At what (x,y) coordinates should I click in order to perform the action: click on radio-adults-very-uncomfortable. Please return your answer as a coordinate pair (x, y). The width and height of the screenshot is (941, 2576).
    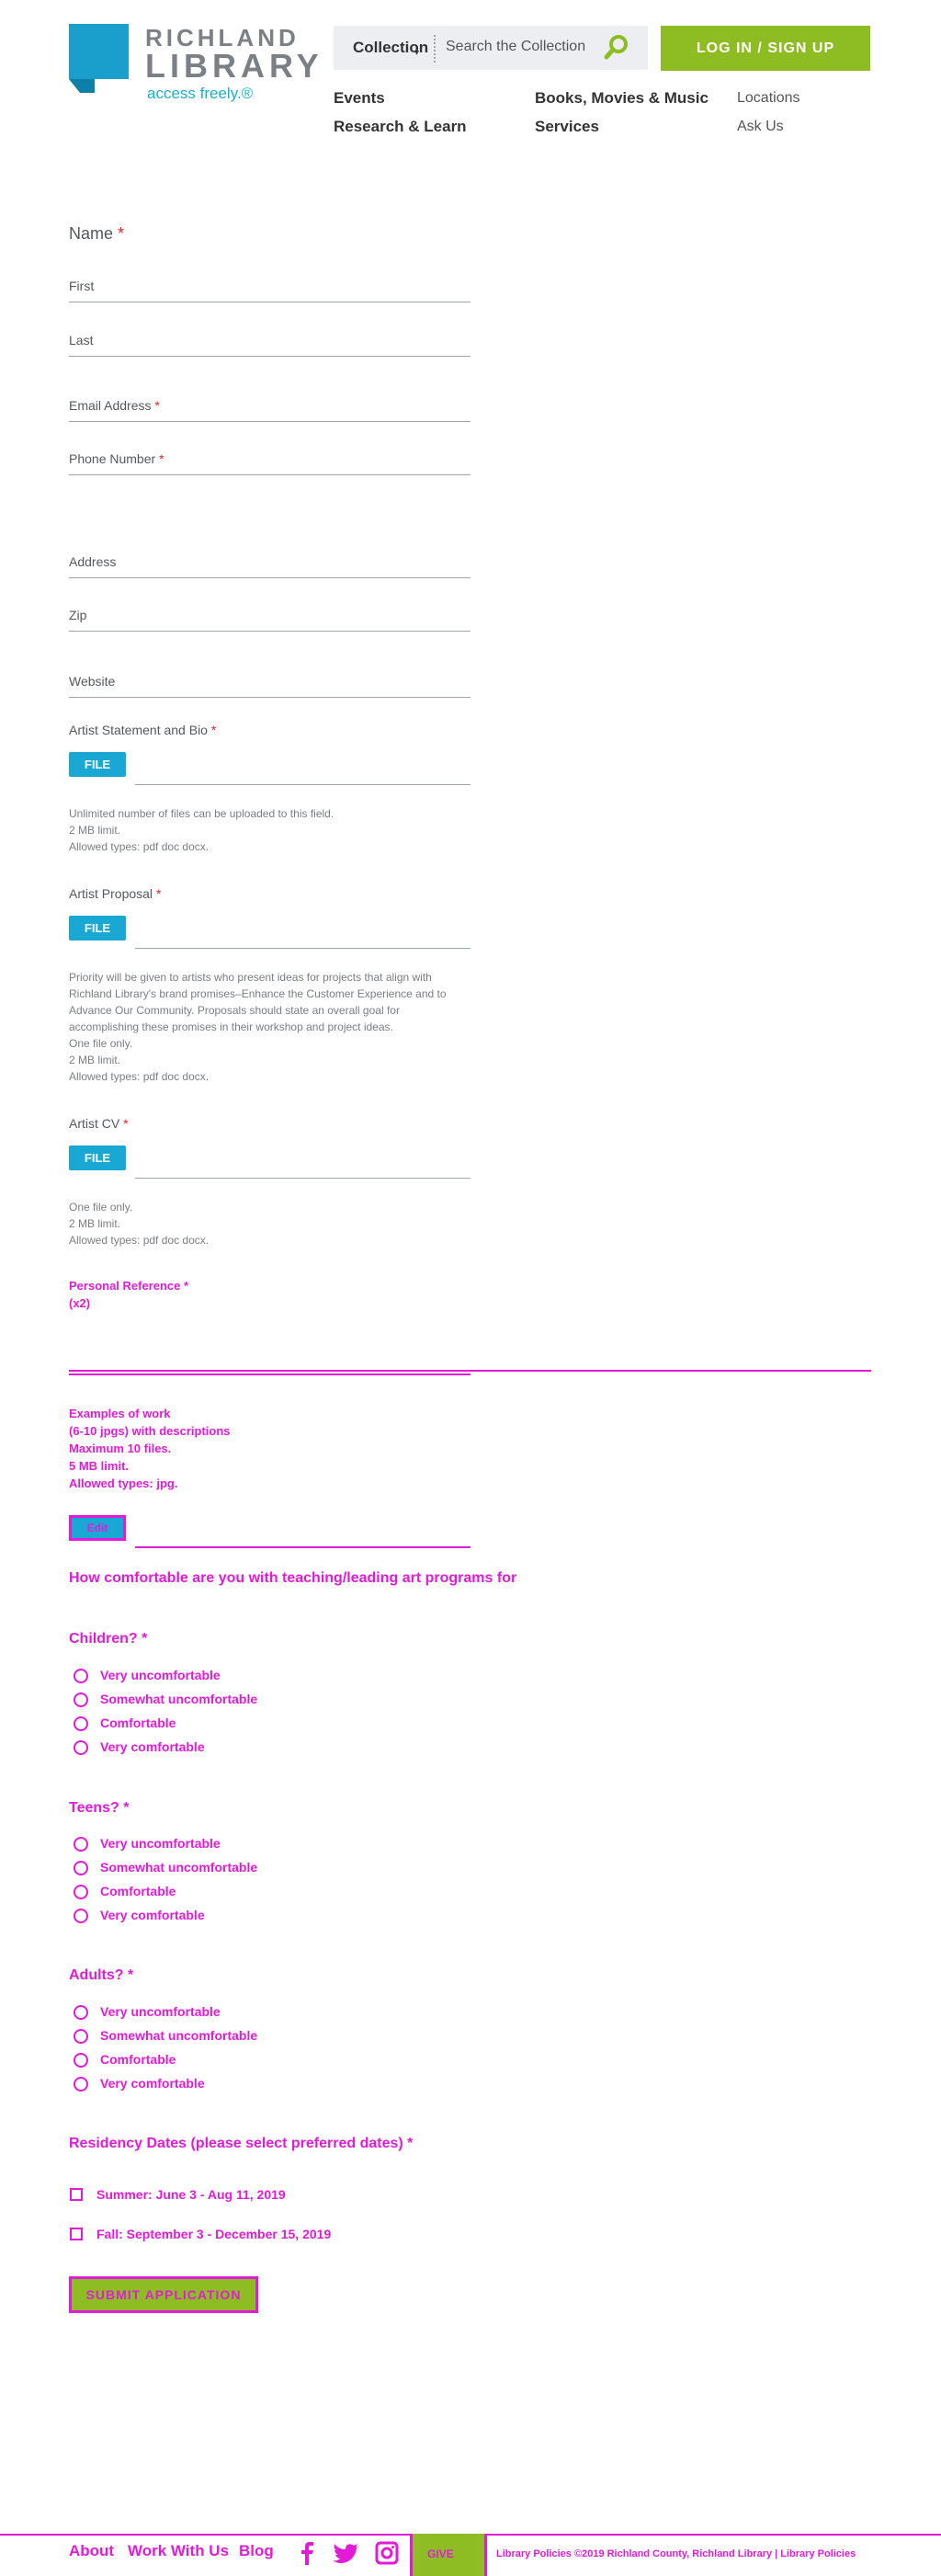
    Looking at the image, I should click on (81, 2012).